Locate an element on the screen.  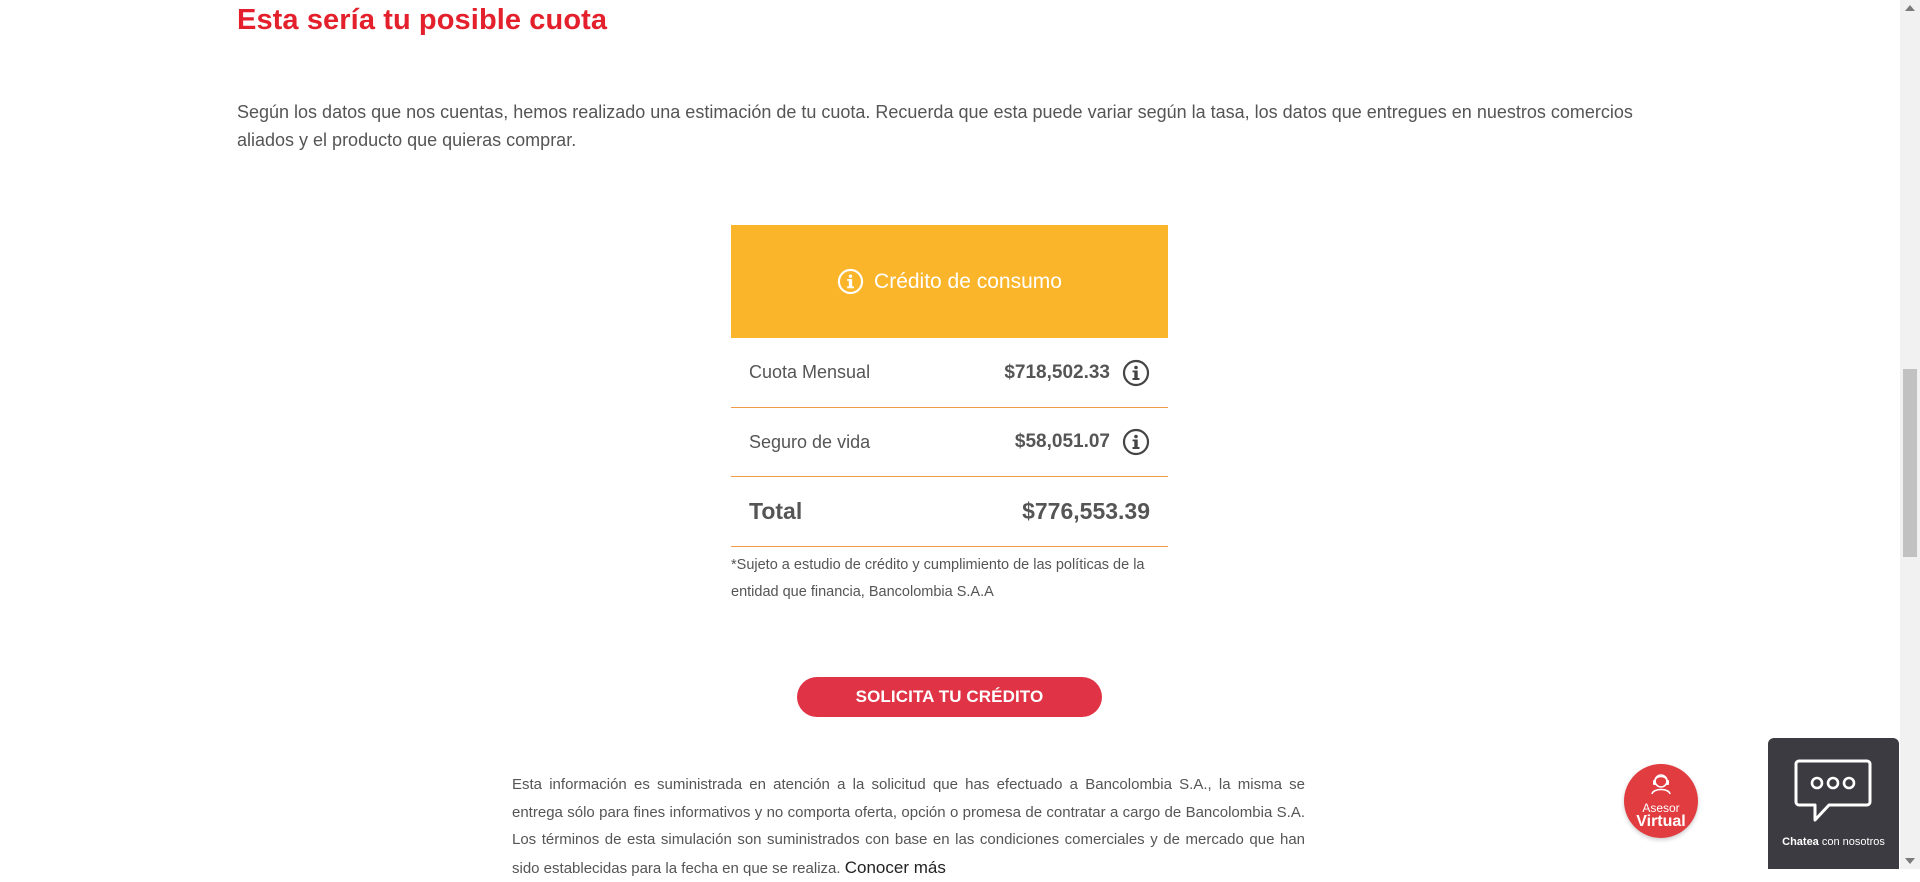
row-value: $718,502.33 is located at coordinates (1057, 372).